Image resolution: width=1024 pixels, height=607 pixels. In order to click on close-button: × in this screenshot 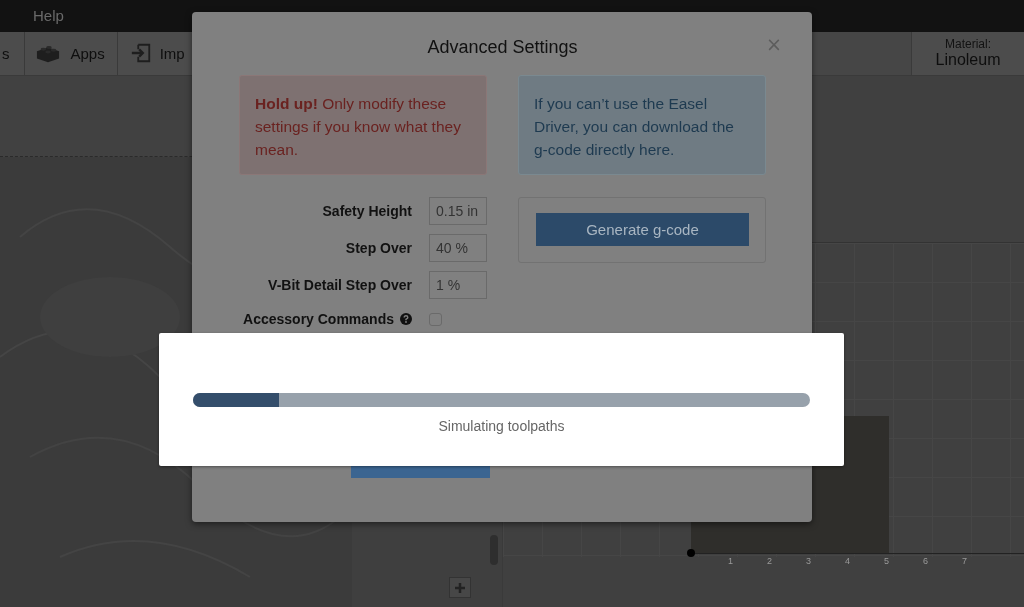, I will do `click(774, 44)`.